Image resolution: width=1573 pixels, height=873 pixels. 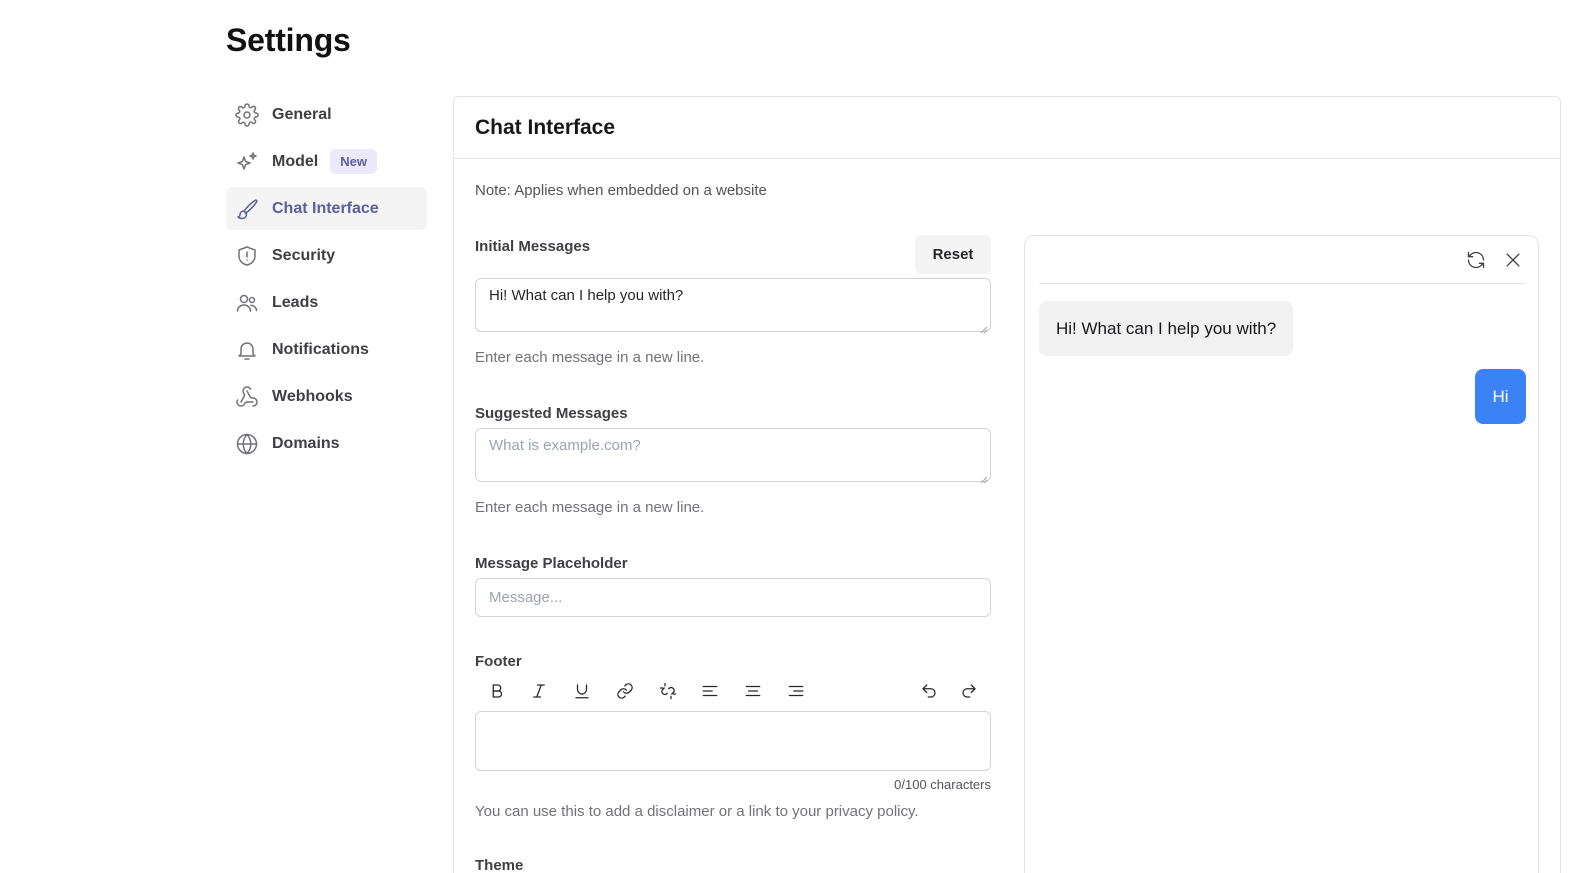 I want to click on sidebar-item-label: Leads, so click(x=295, y=302).